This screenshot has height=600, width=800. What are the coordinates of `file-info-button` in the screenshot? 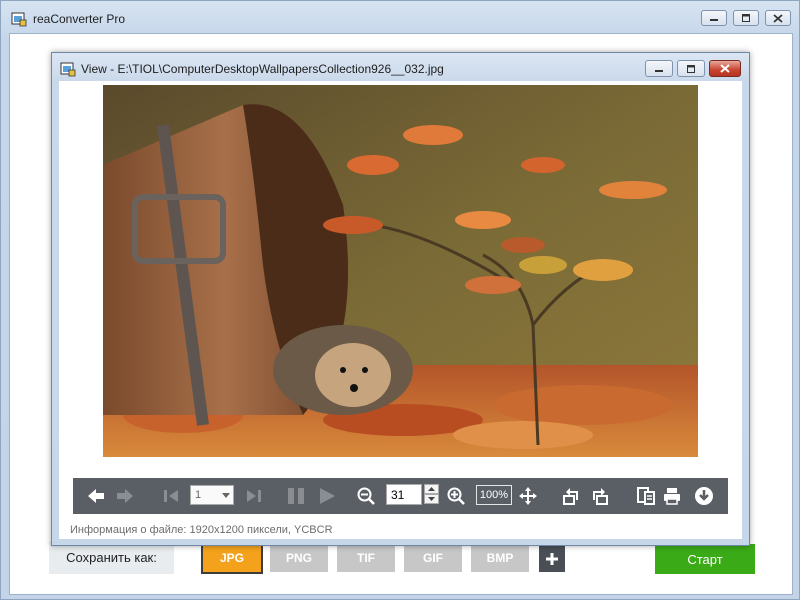 It's located at (646, 496).